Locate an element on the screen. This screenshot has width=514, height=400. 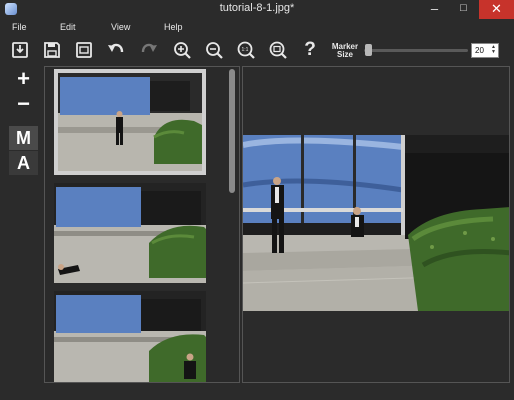
marker-size-label: Marker Size is located at coordinates (345, 51).